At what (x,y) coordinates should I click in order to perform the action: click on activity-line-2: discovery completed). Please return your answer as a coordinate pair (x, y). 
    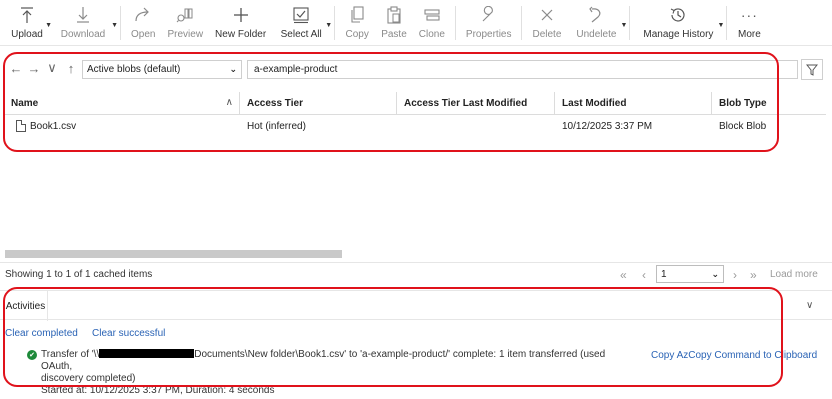
    Looking at the image, I should click on (88, 378).